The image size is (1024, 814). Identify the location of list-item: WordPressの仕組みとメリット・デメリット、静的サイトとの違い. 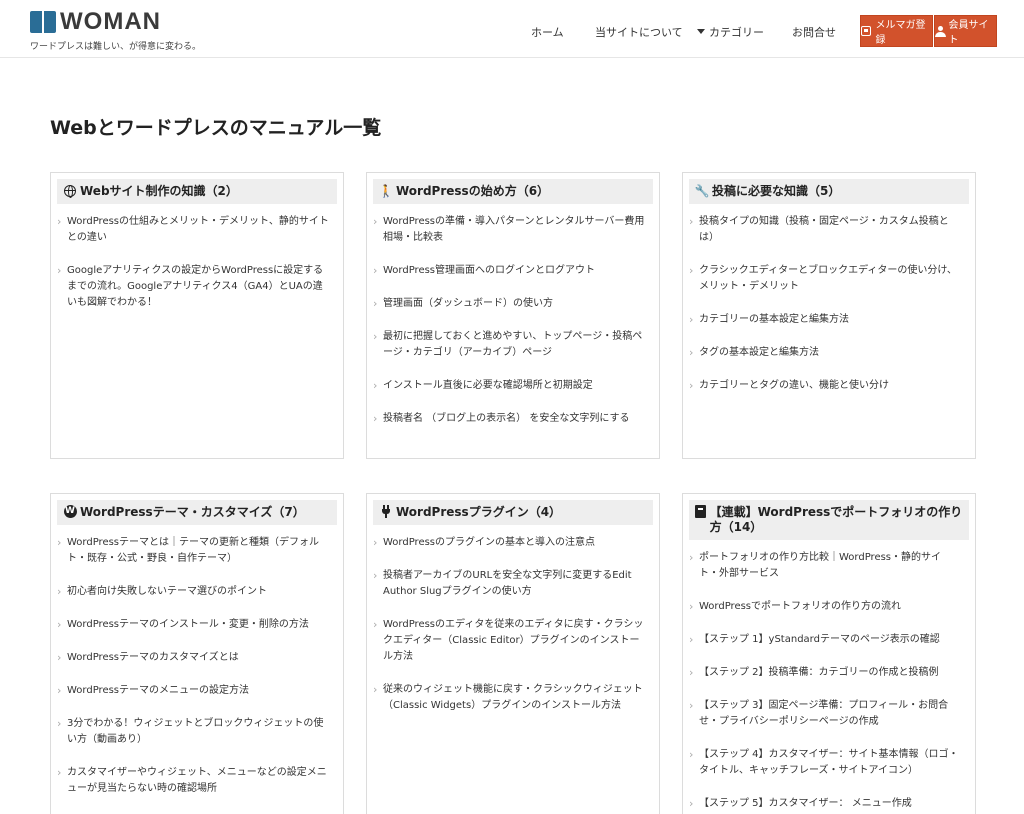
(193, 230).